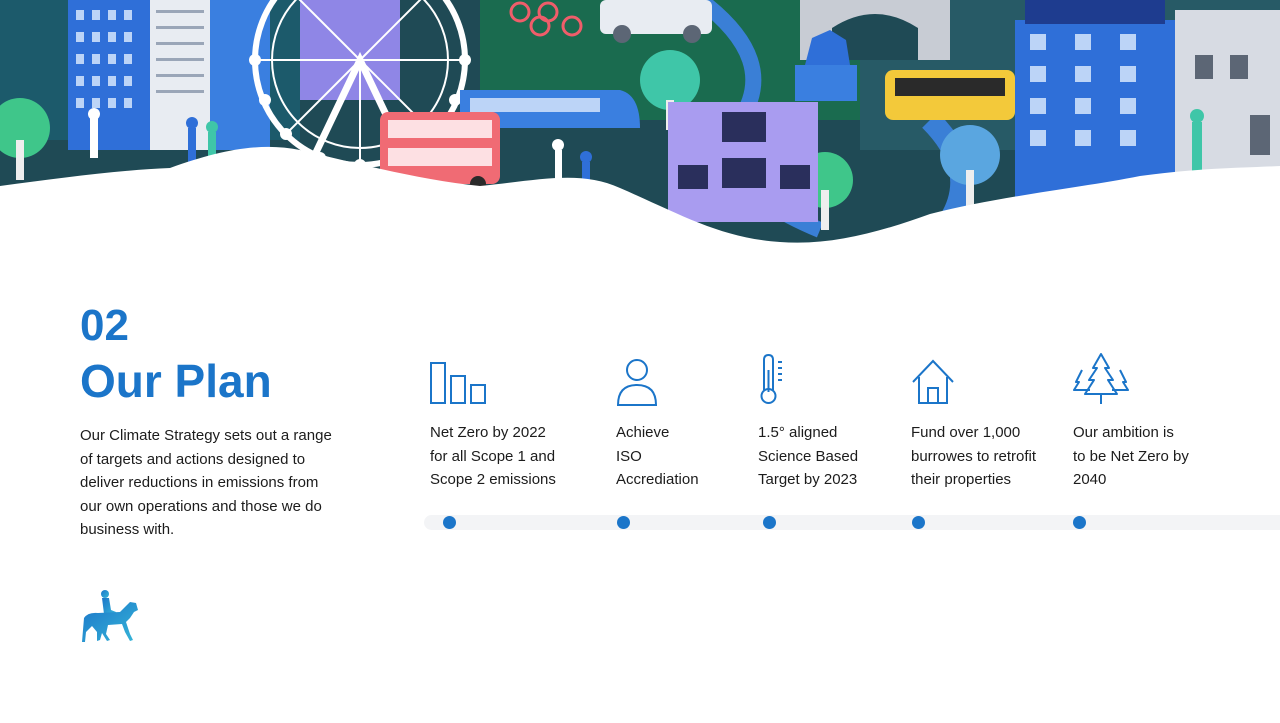 This screenshot has width=1280, height=723. I want to click on trees-icon, so click(1101, 378).